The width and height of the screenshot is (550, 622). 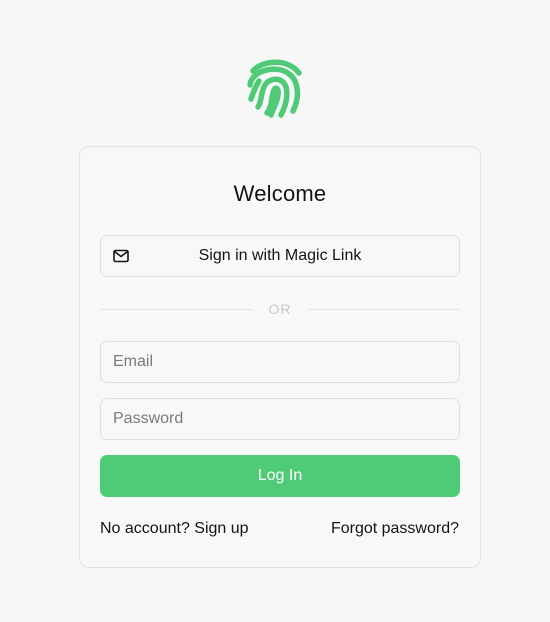 I want to click on login-button: Log In, so click(x=280, y=476).